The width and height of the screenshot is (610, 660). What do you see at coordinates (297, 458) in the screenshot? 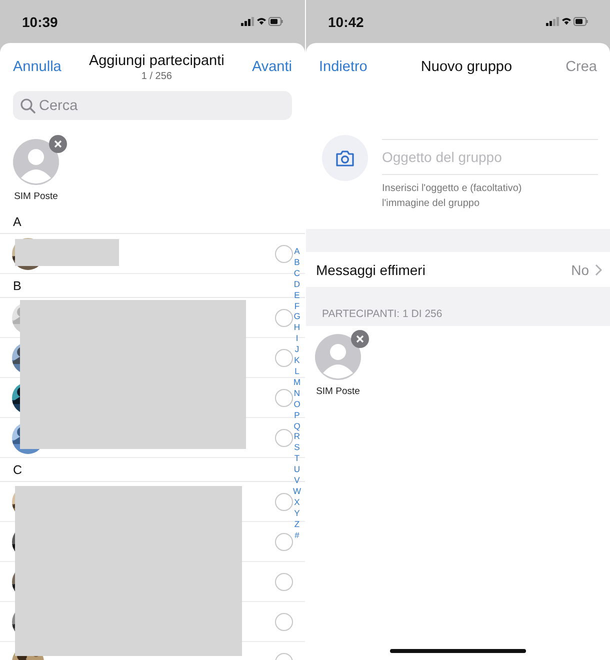
I see `index-letter: T` at bounding box center [297, 458].